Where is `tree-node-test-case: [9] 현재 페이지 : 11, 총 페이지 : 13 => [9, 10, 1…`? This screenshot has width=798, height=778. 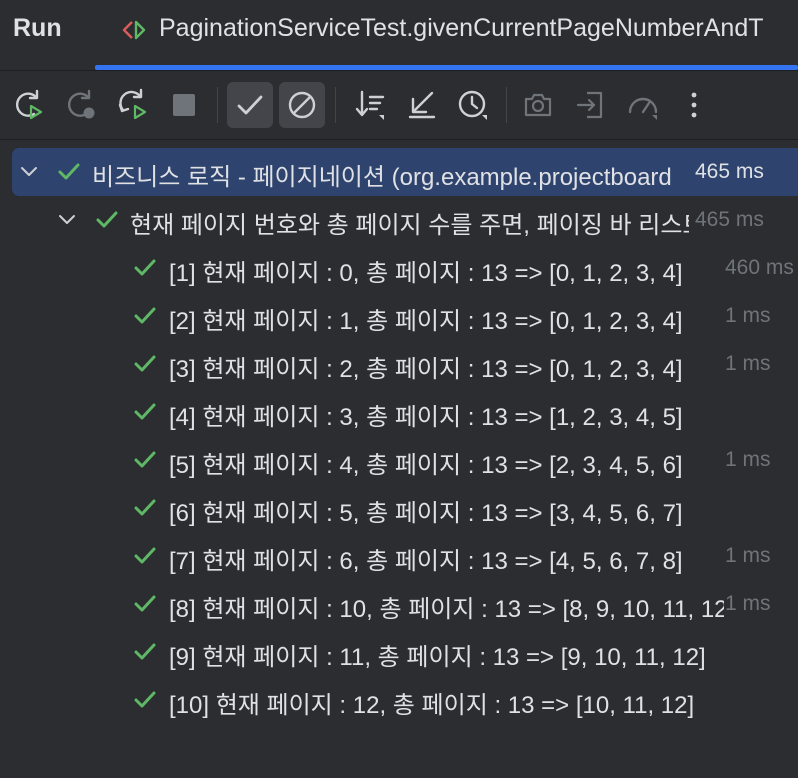 tree-node-test-case: [9] 현재 페이지 : 11, 총 페이지 : 13 => [9, 10, 1… is located at coordinates (399, 652).